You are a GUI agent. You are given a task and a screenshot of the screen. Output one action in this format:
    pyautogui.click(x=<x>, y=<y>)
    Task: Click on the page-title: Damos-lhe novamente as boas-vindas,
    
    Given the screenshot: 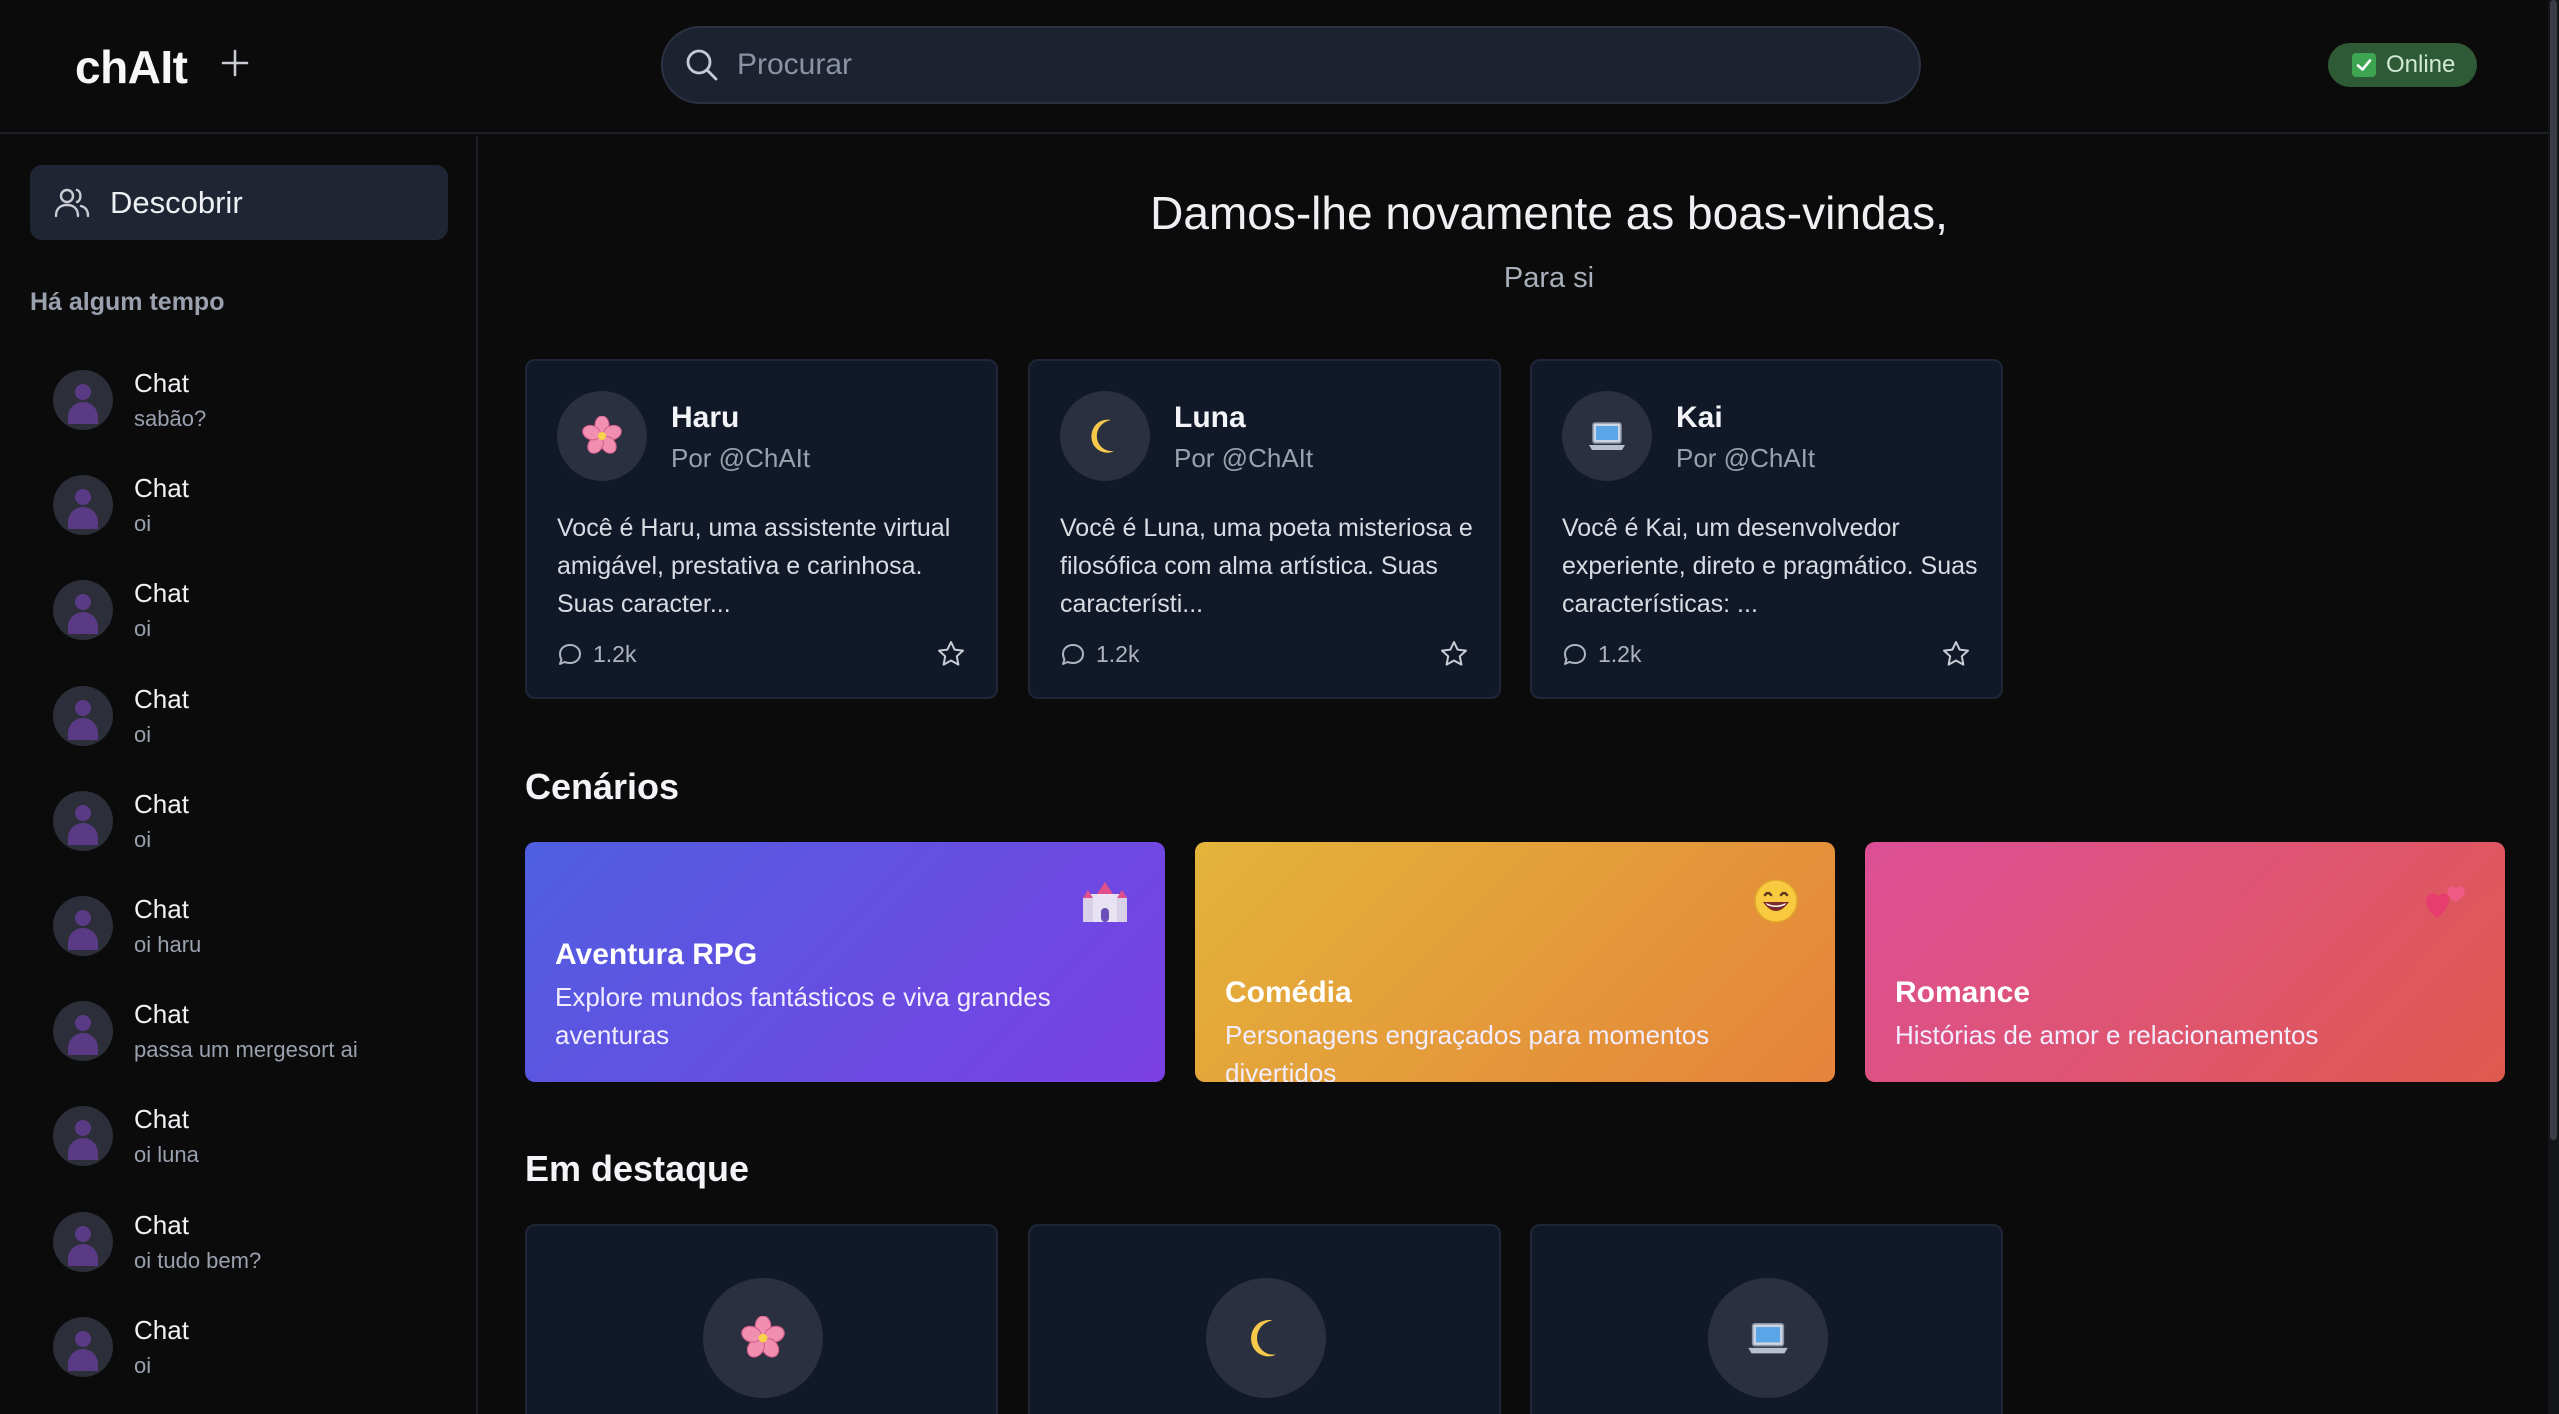 What is the action you would take?
    pyautogui.click(x=1549, y=213)
    